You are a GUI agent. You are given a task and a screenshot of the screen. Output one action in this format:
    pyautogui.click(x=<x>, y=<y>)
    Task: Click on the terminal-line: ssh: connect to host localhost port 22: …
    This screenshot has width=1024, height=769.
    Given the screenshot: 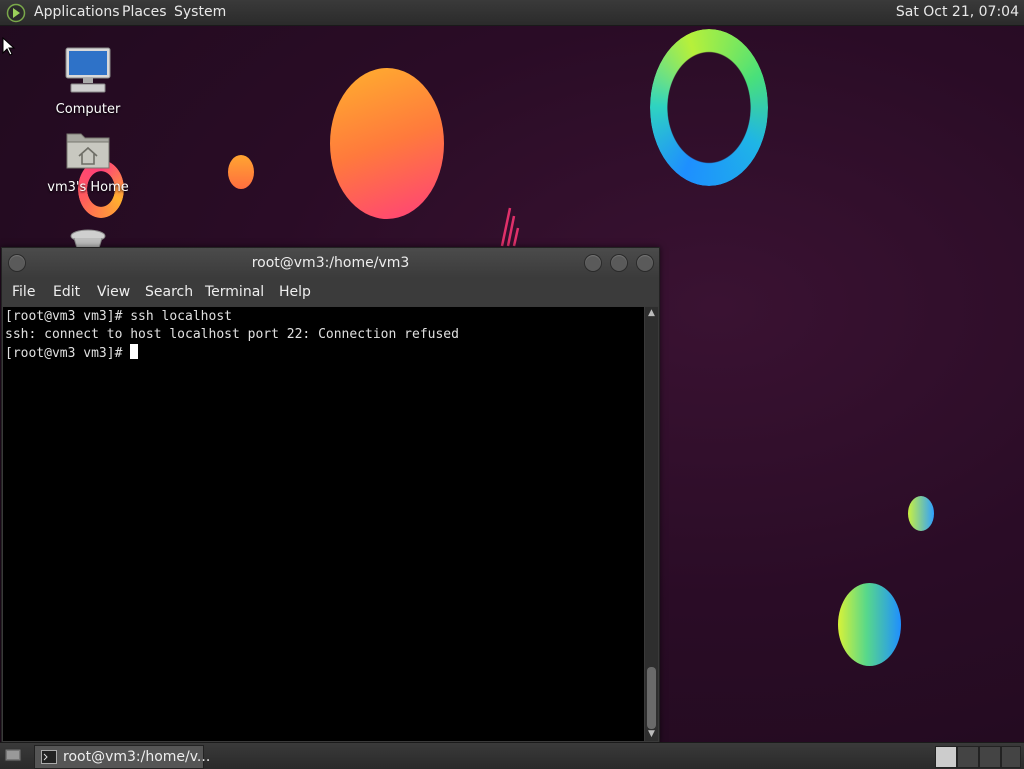 What is the action you would take?
    pyautogui.click(x=232, y=334)
    